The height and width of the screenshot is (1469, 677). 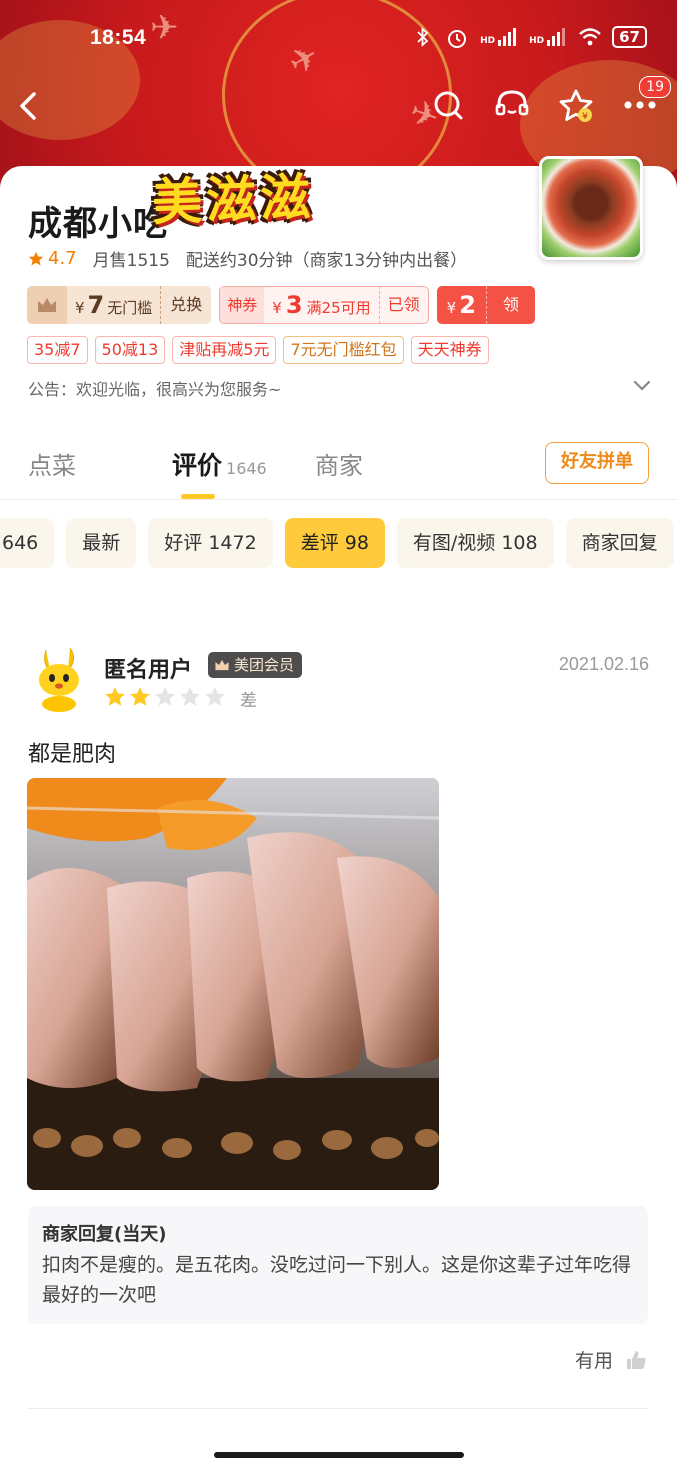 I want to click on coupon-desc: 无门槛, so click(x=130, y=308).